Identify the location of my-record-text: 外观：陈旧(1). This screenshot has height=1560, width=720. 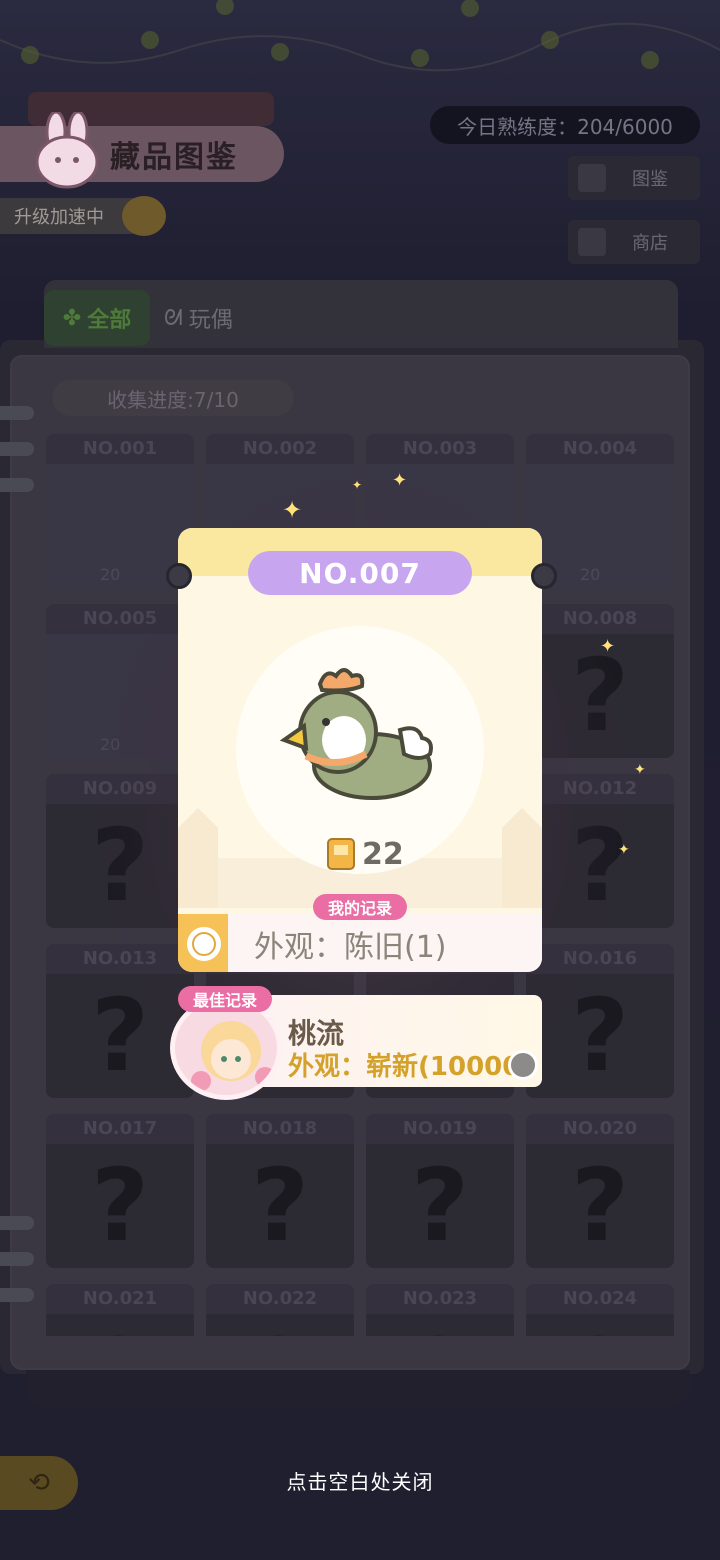
(350, 947).